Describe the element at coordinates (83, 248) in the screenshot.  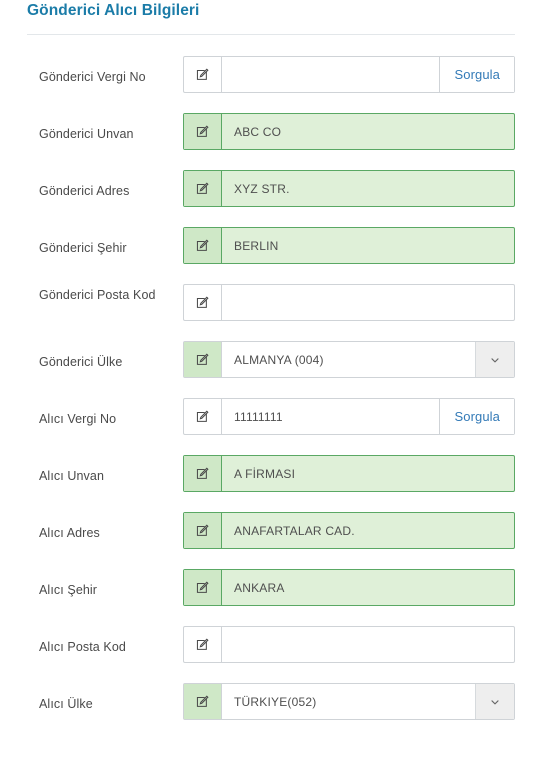
I see `field-label: Gönderici Şehir` at that location.